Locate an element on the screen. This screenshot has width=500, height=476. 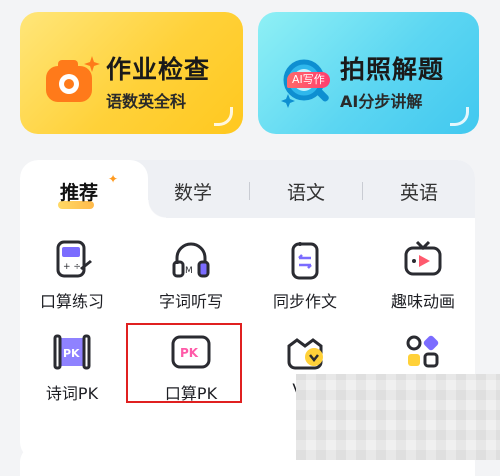
grid-item-oral-math: + ÷ 口算练习 is located at coordinates (72, 275).